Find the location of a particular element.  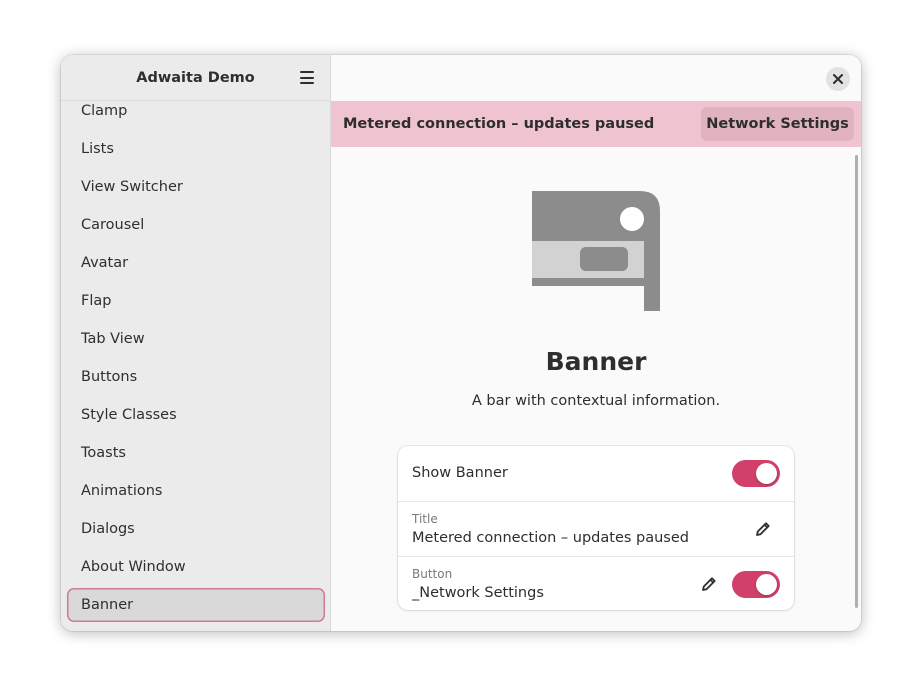

show-banner-label: Show Banner is located at coordinates (460, 473).